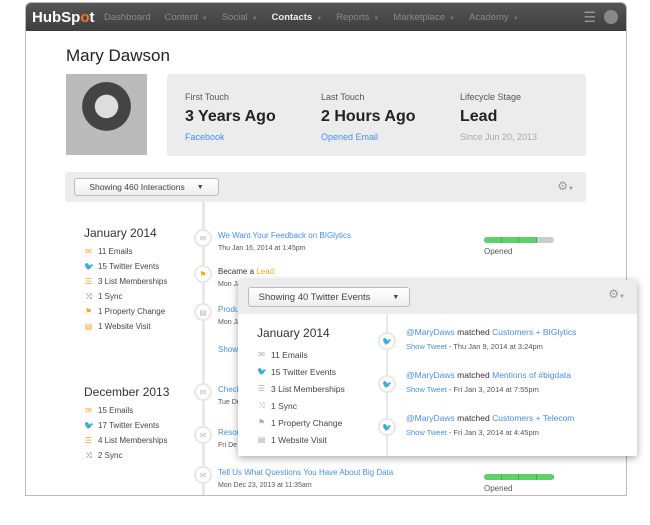  Describe the element at coordinates (181, 17) in the screenshot. I see `nav-label: Content` at that location.